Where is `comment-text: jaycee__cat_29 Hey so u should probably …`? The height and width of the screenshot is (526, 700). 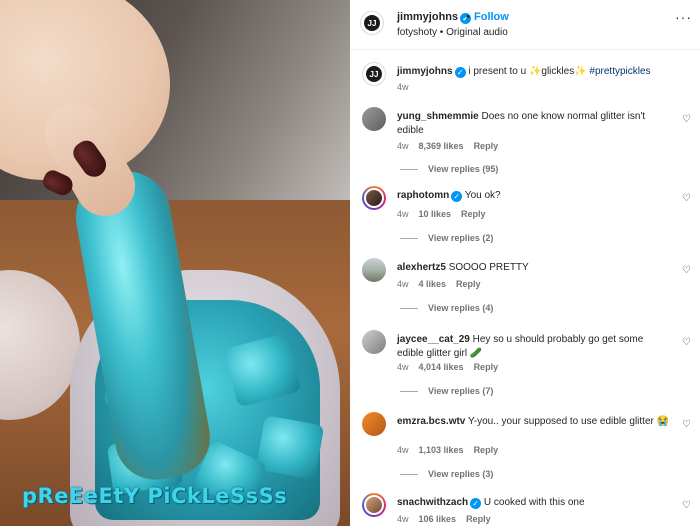 comment-text: jaycee__cat_29 Hey so u should probably … is located at coordinates (520, 346).